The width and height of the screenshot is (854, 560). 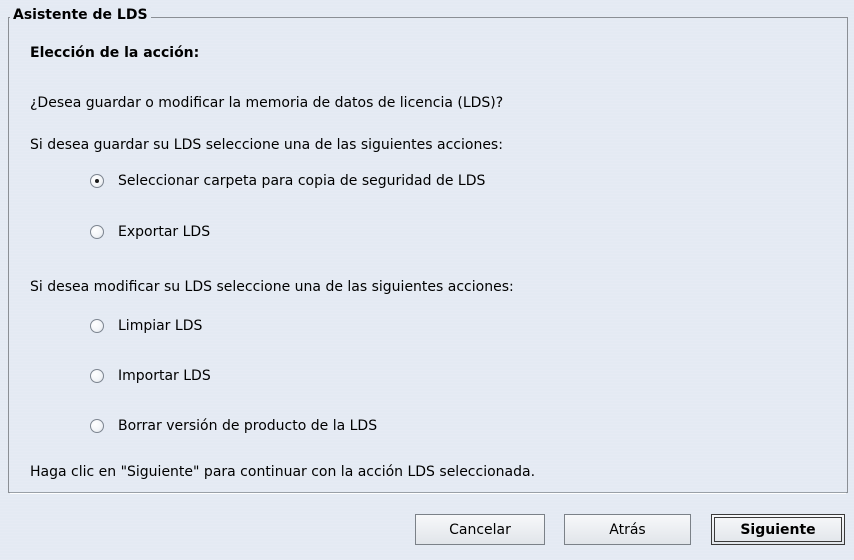 I want to click on radio-label: Borrar versión de producto de la LDS, so click(x=247, y=426).